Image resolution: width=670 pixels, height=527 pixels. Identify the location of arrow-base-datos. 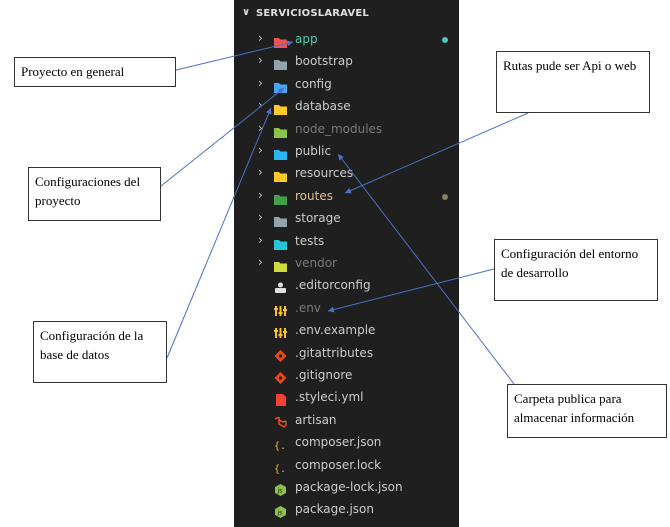
(219, 233).